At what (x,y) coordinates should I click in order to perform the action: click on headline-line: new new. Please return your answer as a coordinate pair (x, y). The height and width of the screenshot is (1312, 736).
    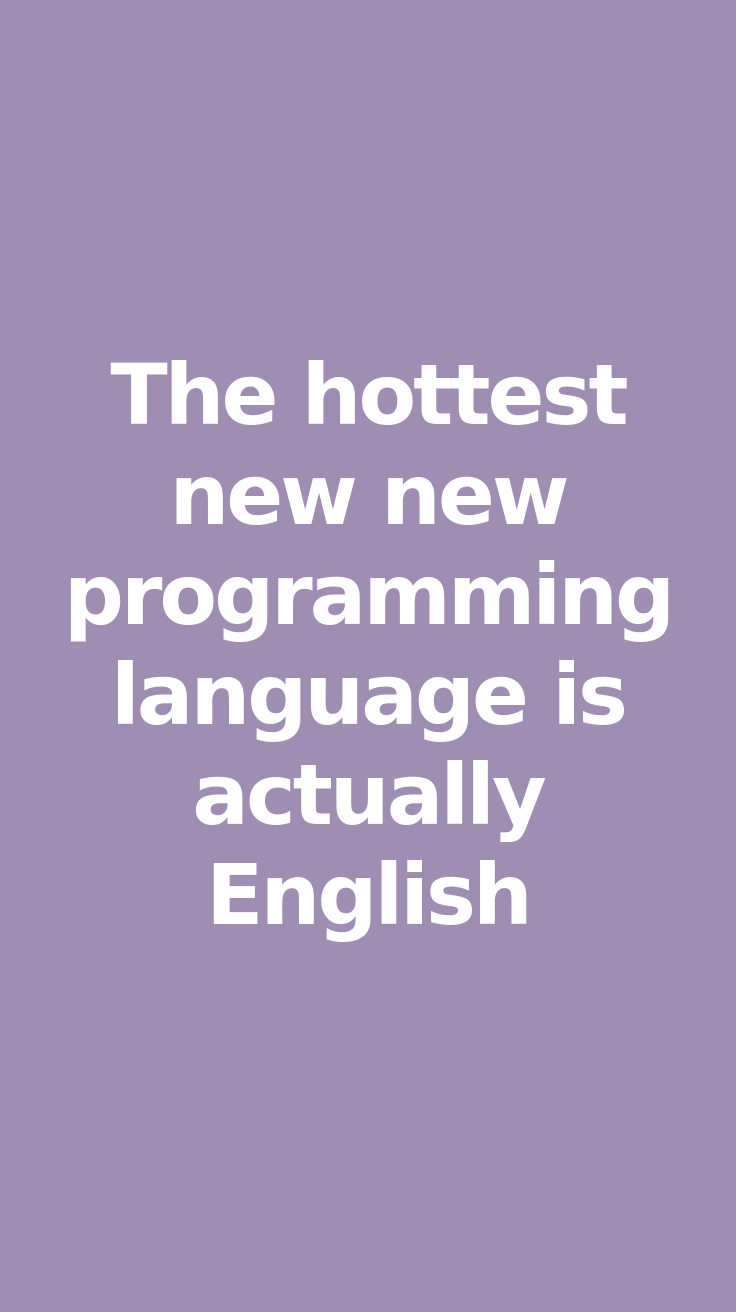
    Looking at the image, I should click on (369, 495).